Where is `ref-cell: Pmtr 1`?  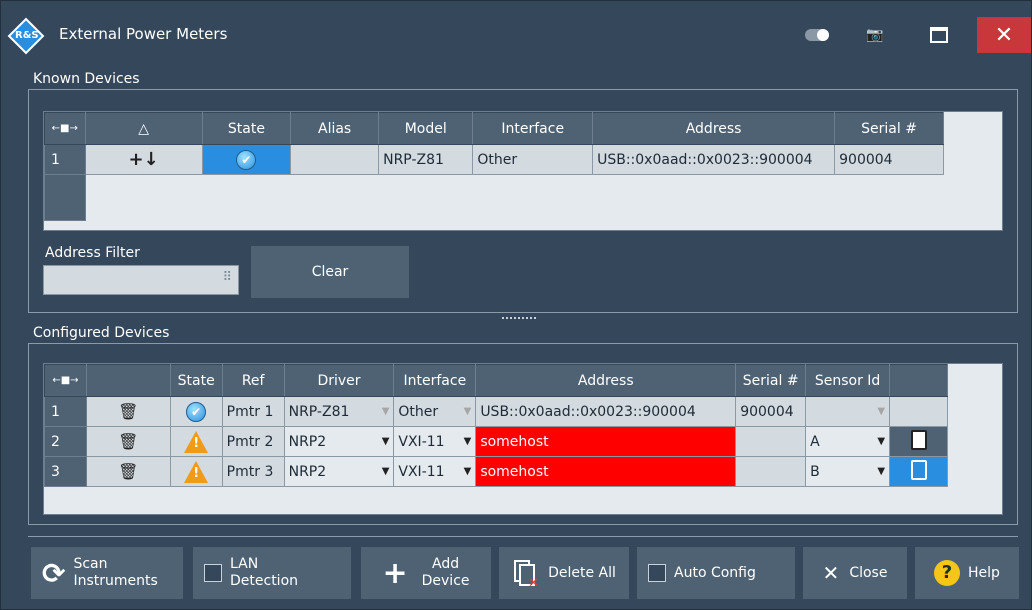 ref-cell: Pmtr 1 is located at coordinates (253, 411).